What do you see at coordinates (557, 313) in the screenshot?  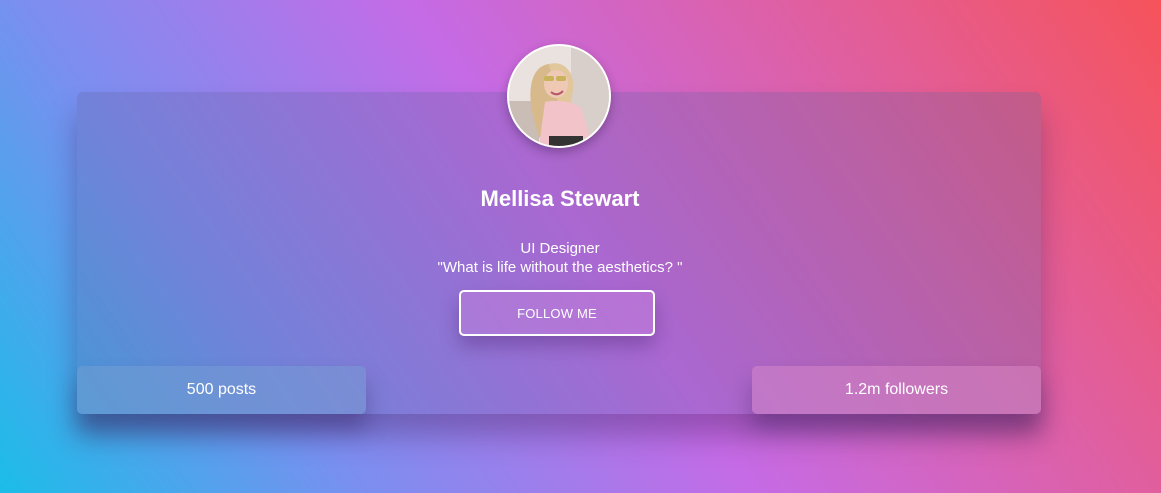 I see `follow-button: FOLLOW ME` at bounding box center [557, 313].